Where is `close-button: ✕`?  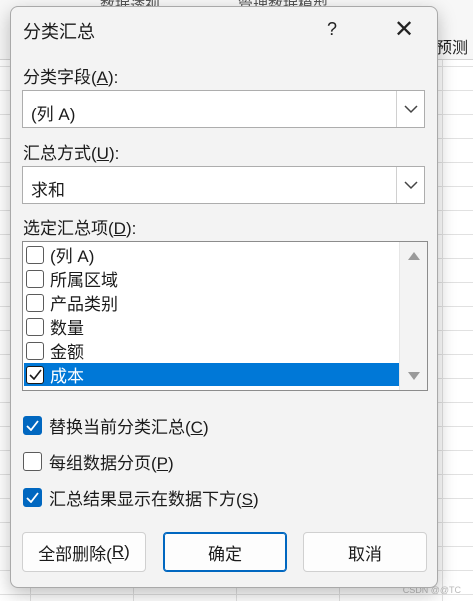 close-button: ✕ is located at coordinates (404, 29).